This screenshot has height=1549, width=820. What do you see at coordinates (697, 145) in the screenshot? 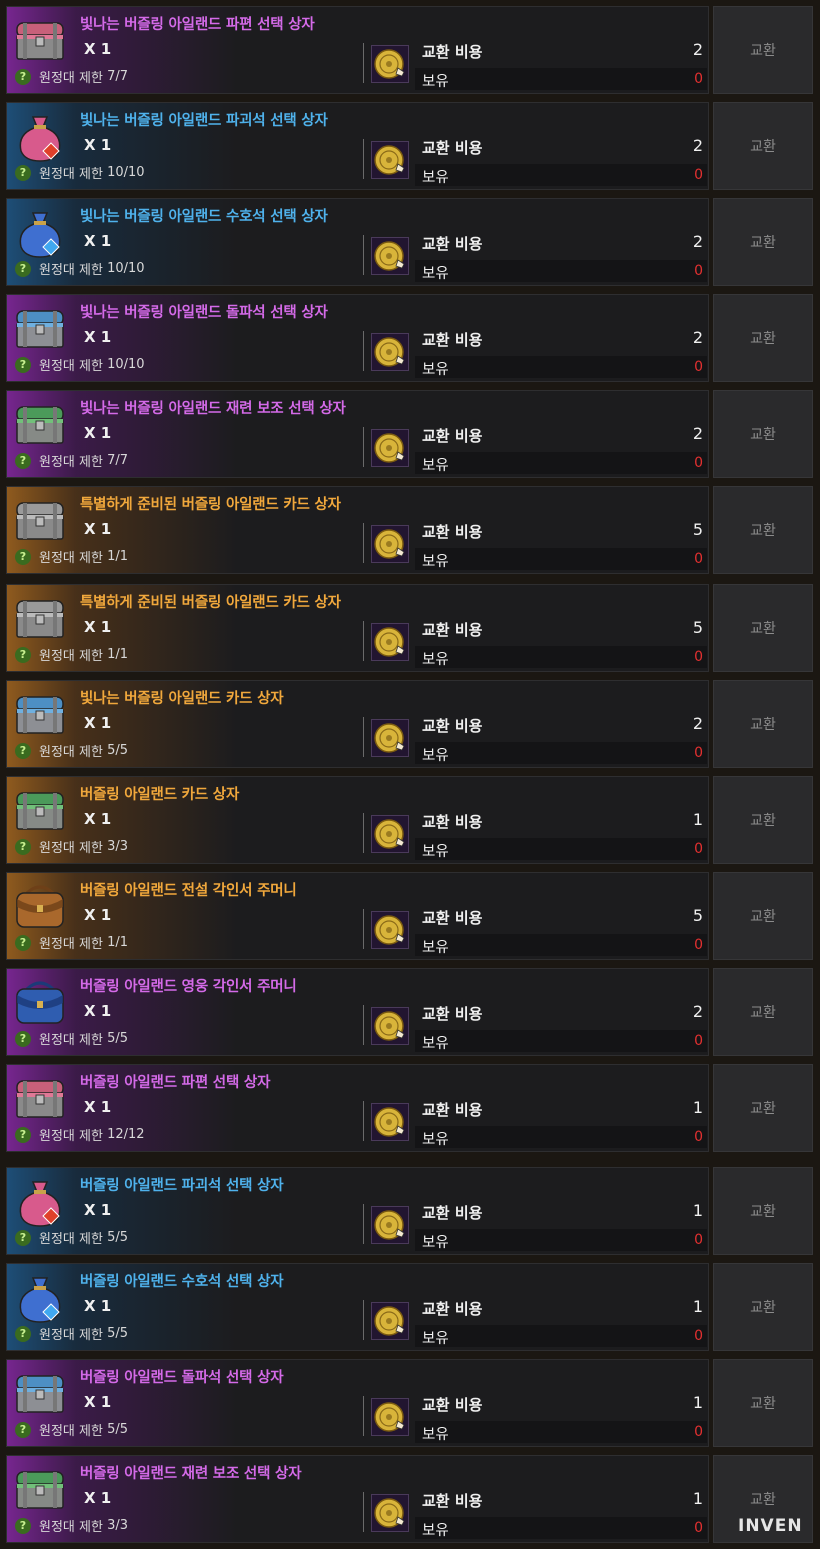
I see `cost-value: 2` at bounding box center [697, 145].